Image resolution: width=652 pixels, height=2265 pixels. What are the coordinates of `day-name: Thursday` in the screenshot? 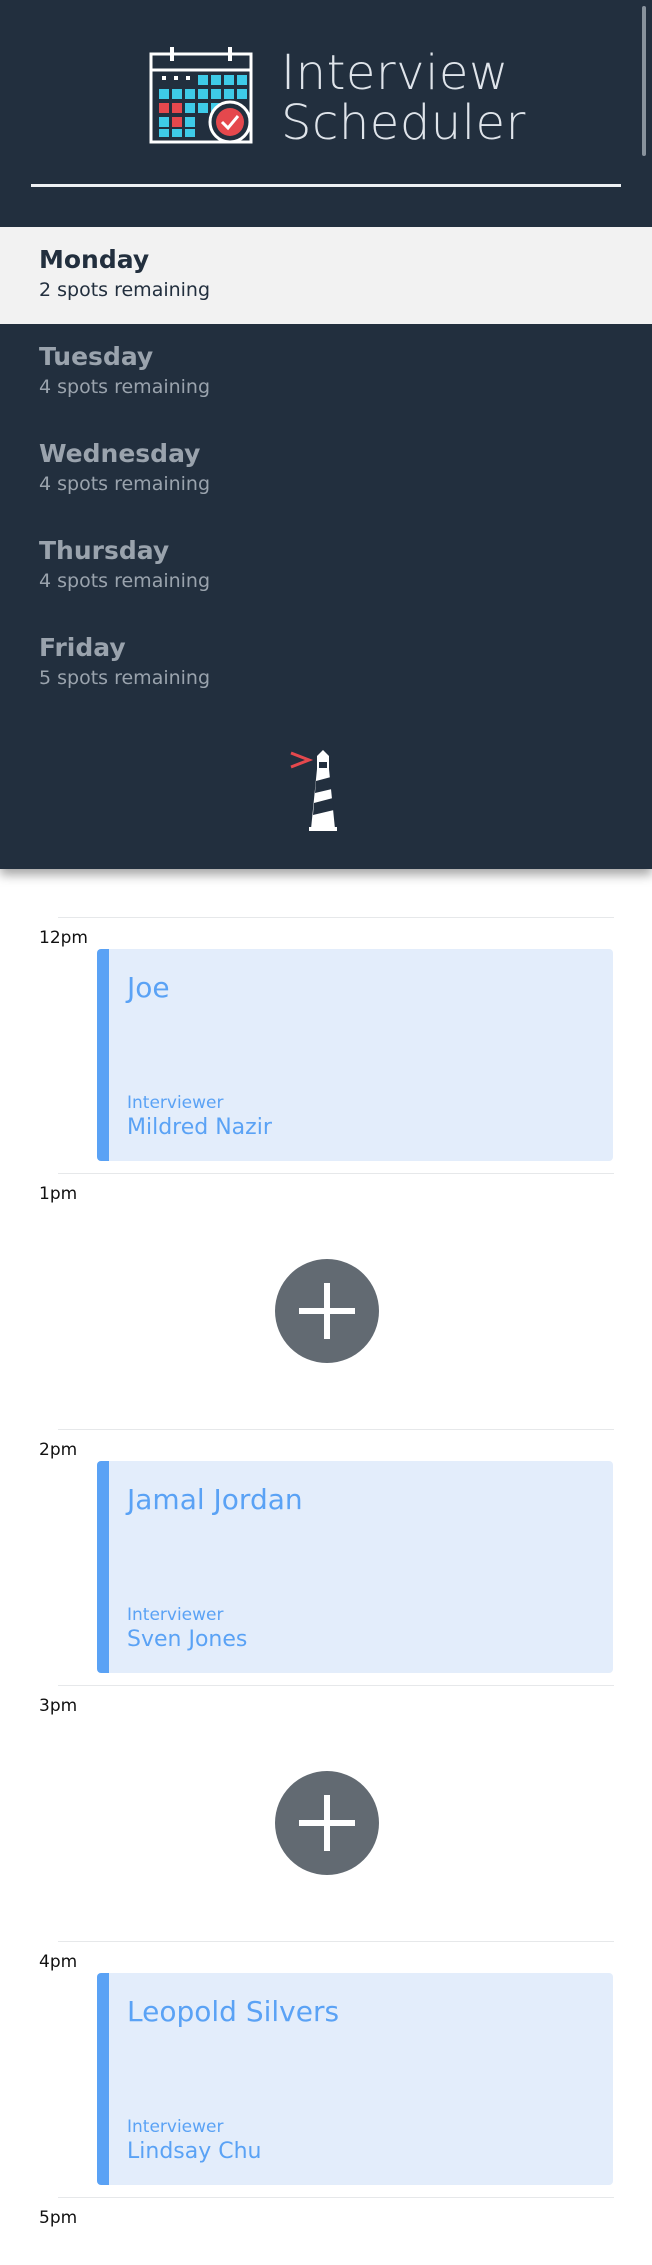 It's located at (104, 550).